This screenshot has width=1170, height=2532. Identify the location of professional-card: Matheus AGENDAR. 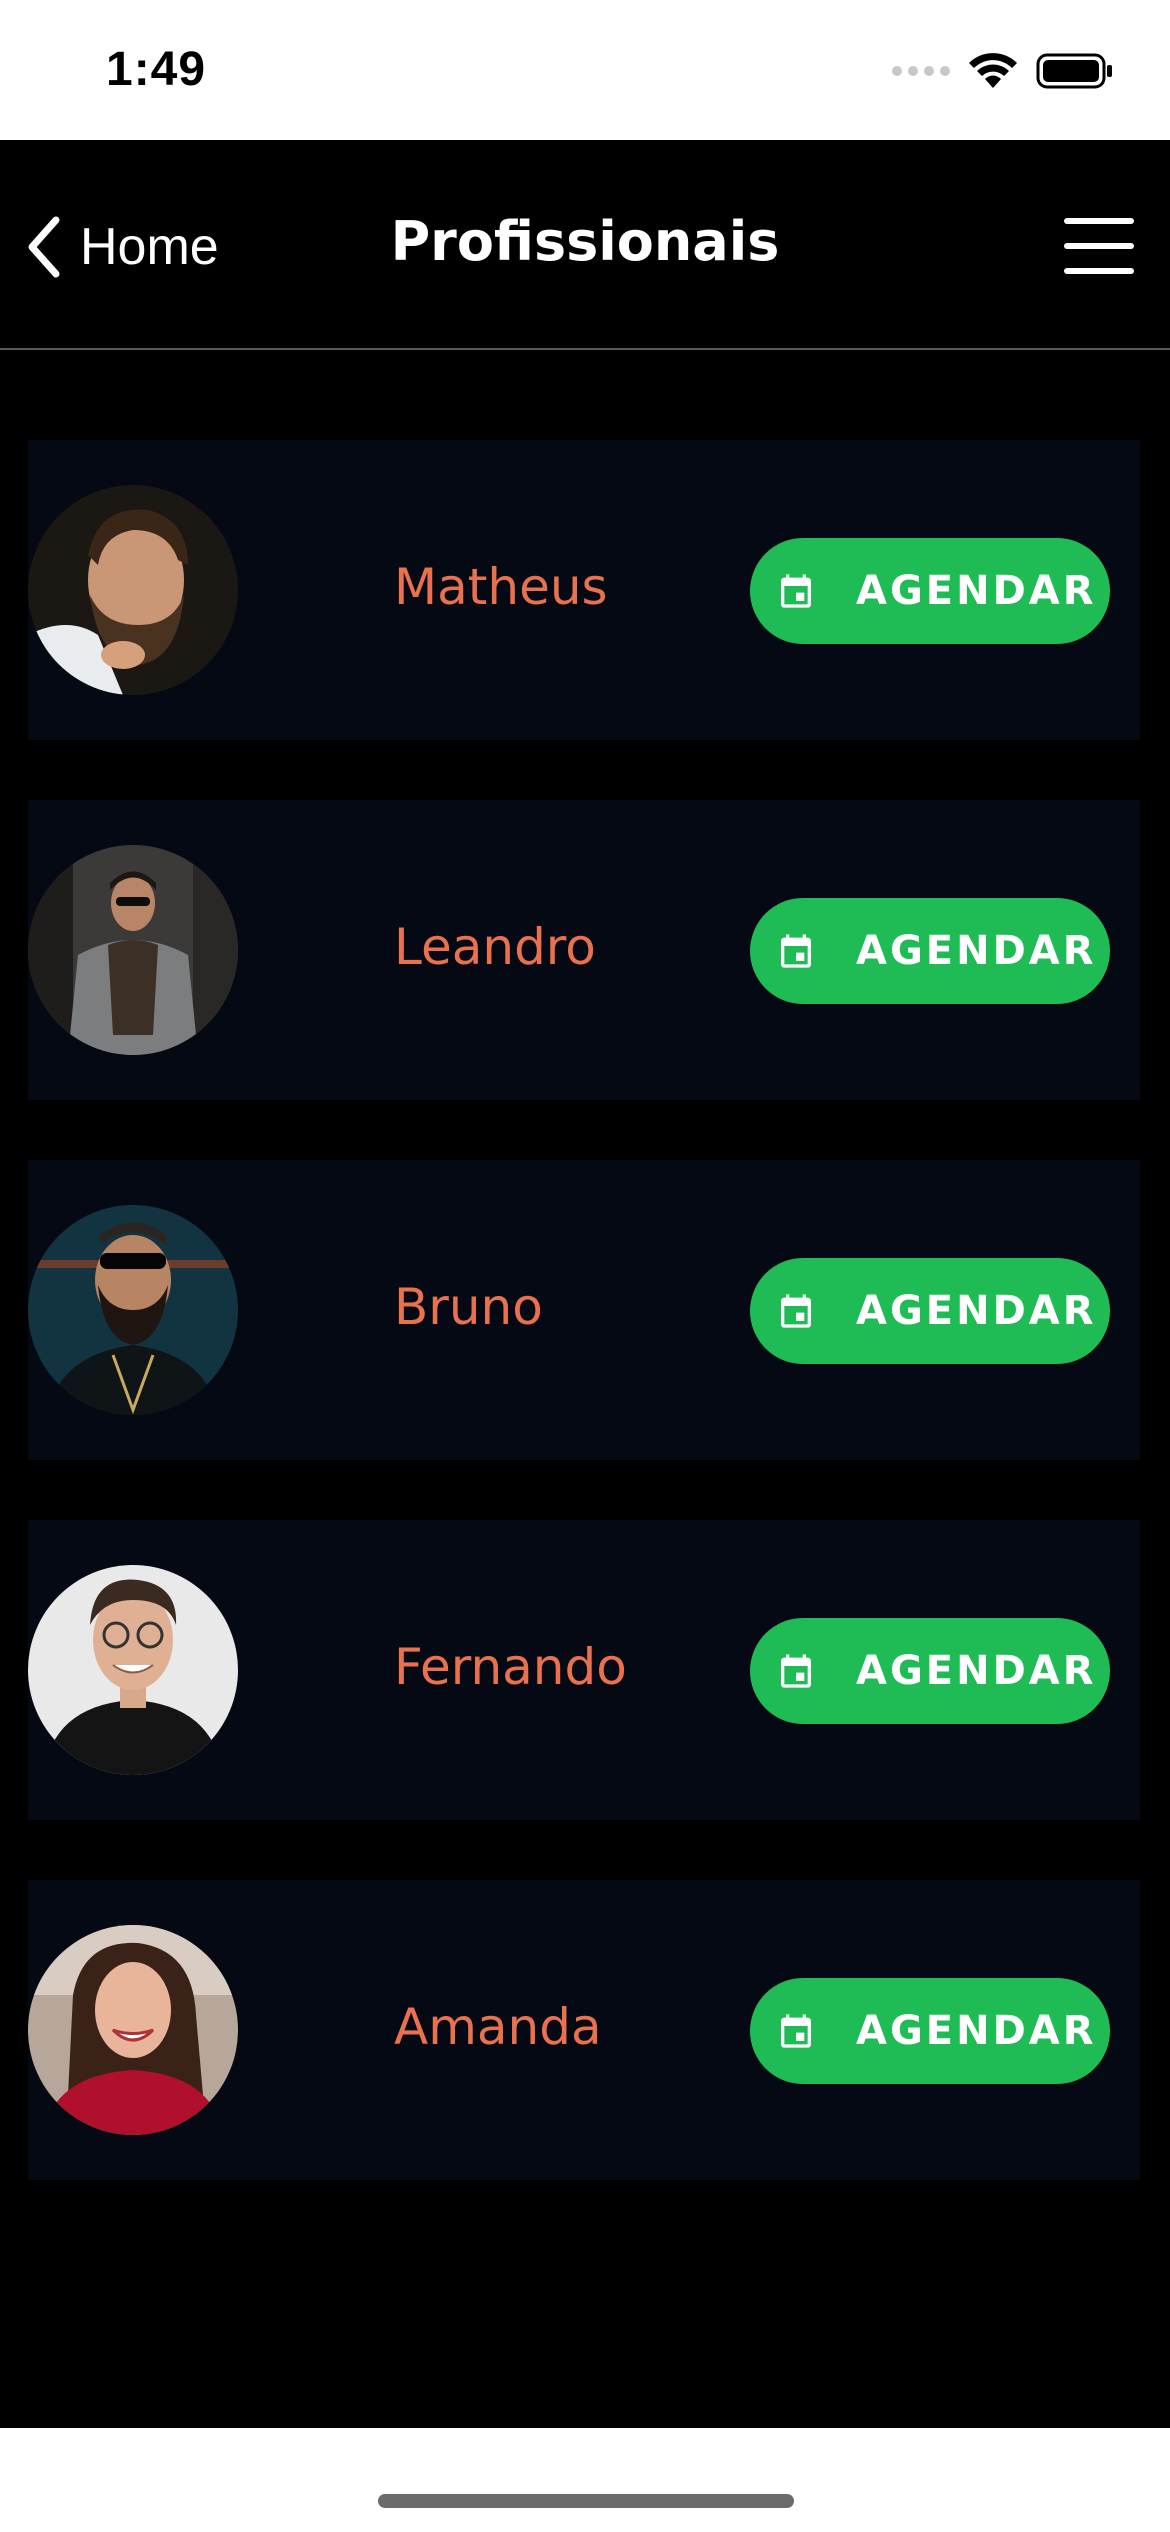
(584, 590).